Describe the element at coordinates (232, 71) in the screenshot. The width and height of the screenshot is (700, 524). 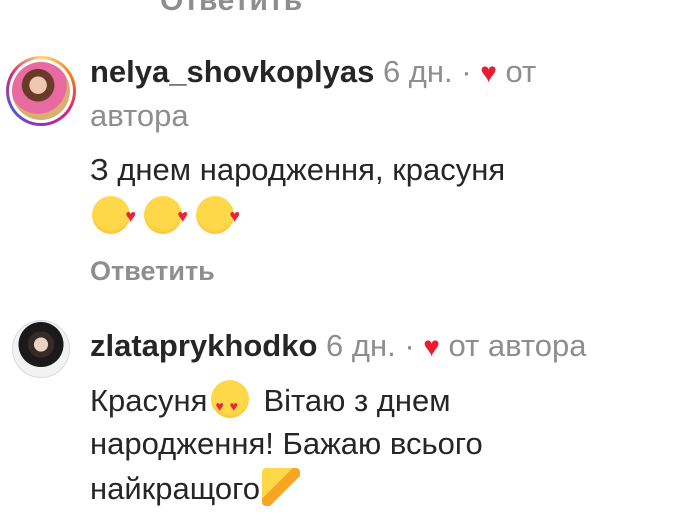
I see `username: nelya_shovkoplyas` at that location.